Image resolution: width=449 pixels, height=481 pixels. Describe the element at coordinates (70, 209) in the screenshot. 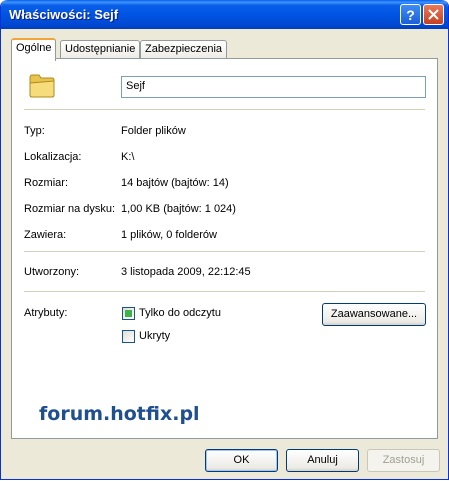

I see `size-on-disk-label: Rozmiar na dysku:` at that location.